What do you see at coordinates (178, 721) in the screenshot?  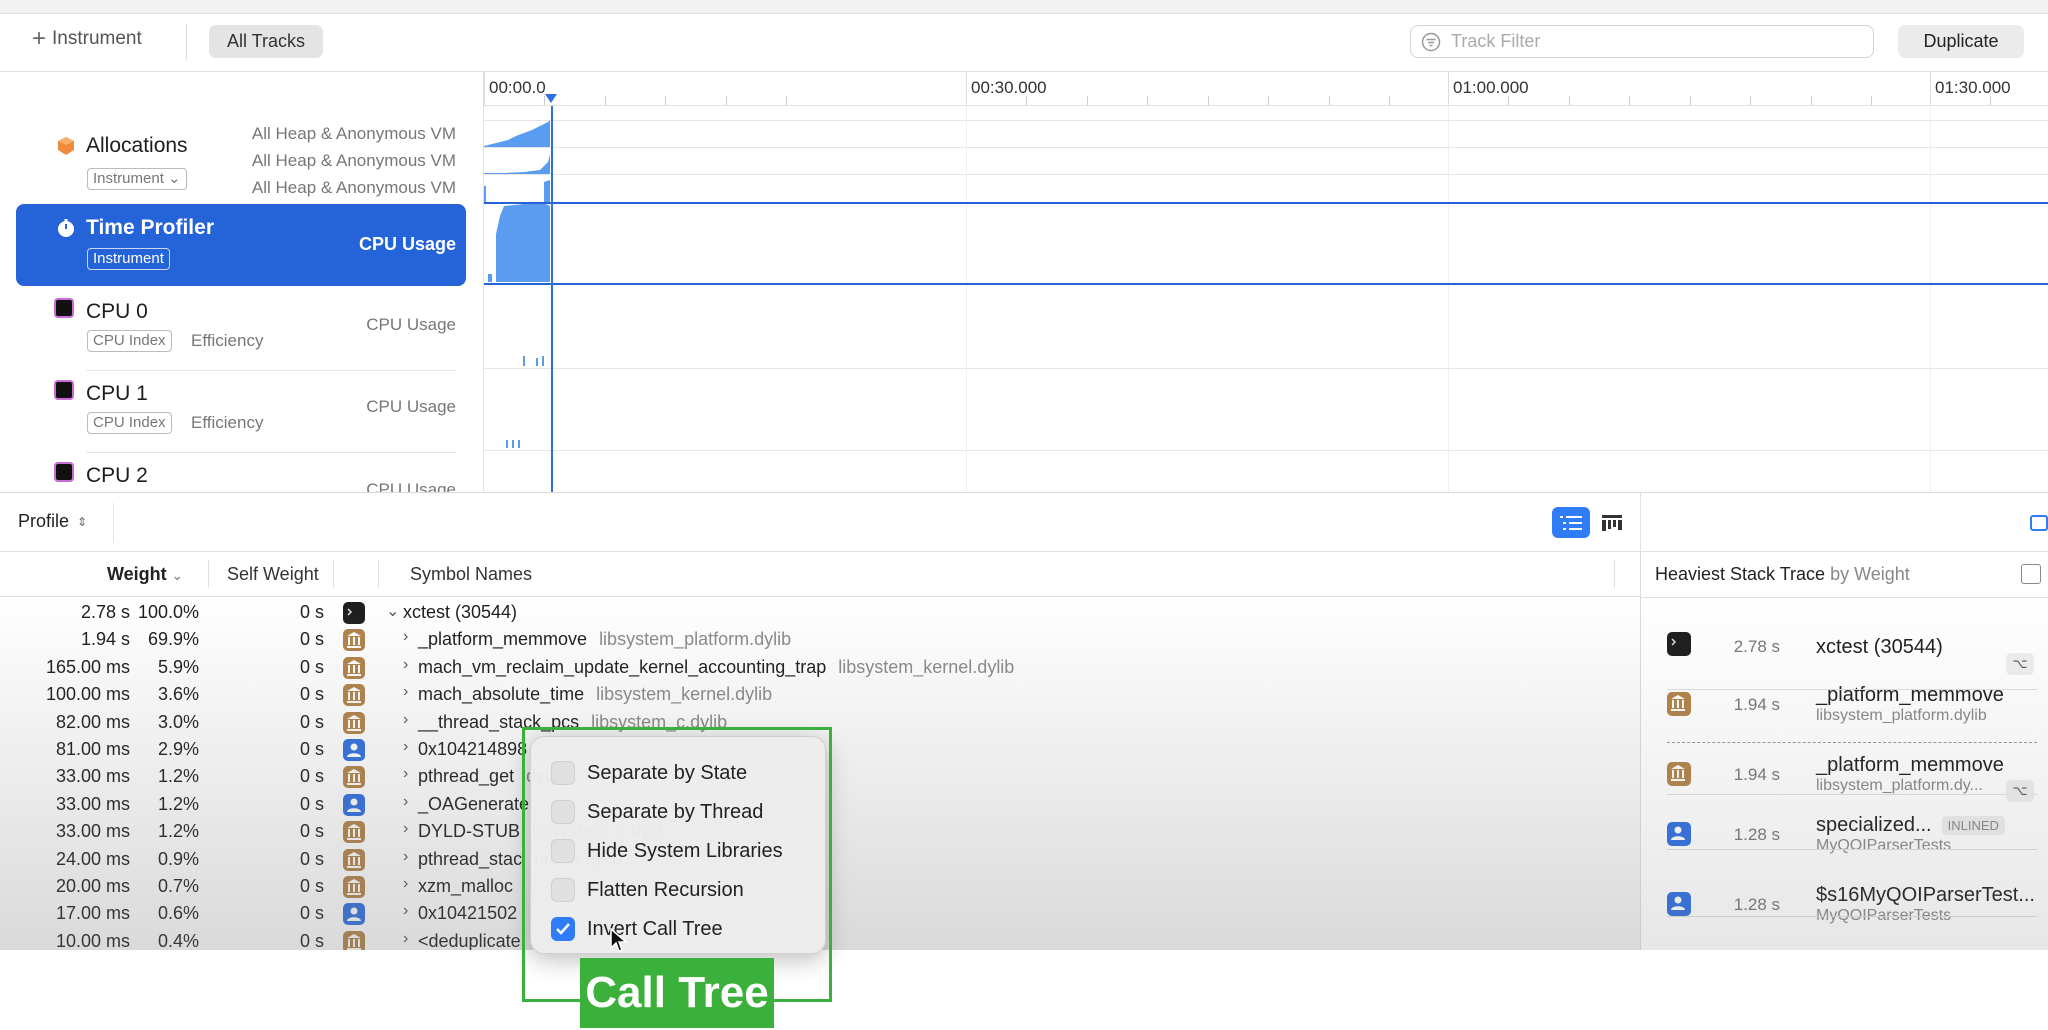 I see `row-weight-percent: 3.0%` at bounding box center [178, 721].